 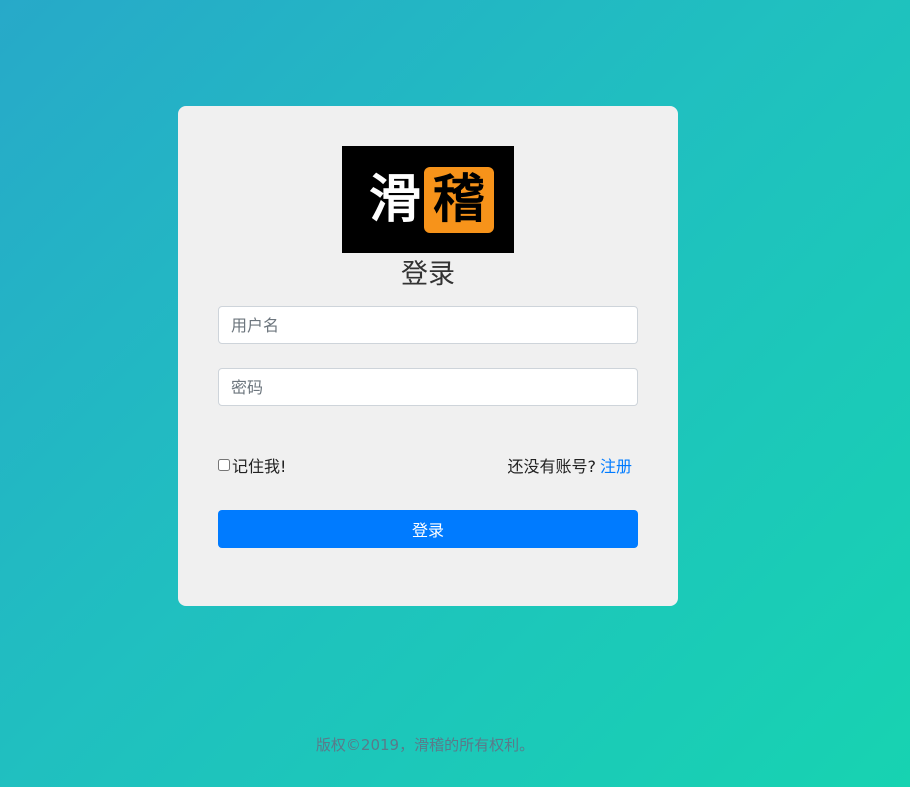 What do you see at coordinates (428, 529) in the screenshot?
I see `login-button: 登录` at bounding box center [428, 529].